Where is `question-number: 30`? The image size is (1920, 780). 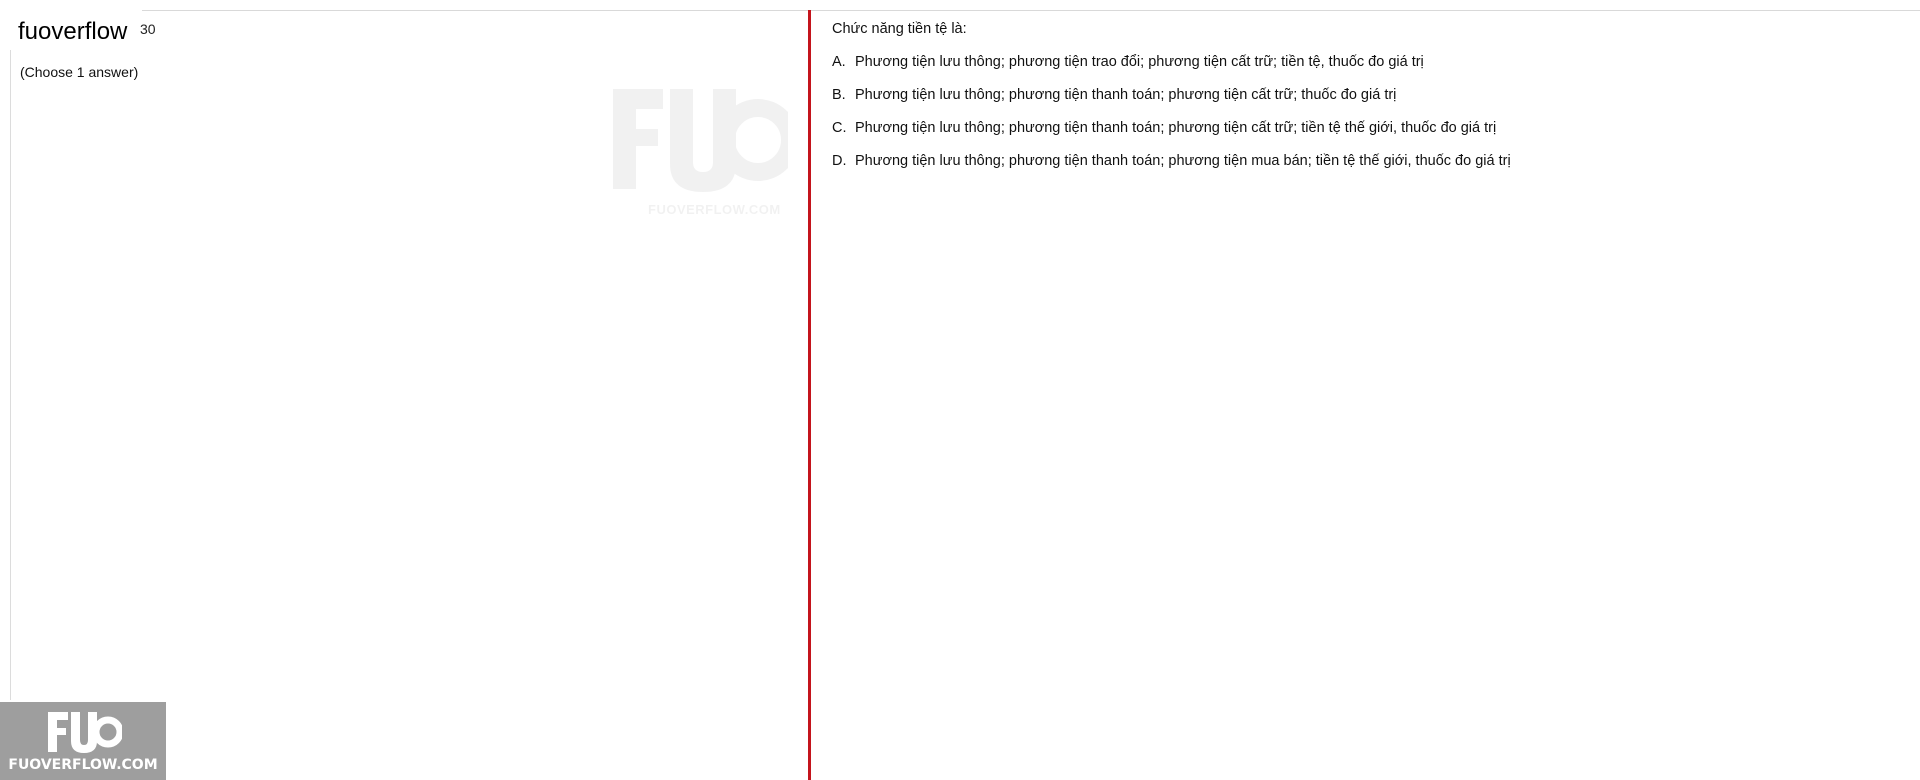
question-number: 30 is located at coordinates (148, 29).